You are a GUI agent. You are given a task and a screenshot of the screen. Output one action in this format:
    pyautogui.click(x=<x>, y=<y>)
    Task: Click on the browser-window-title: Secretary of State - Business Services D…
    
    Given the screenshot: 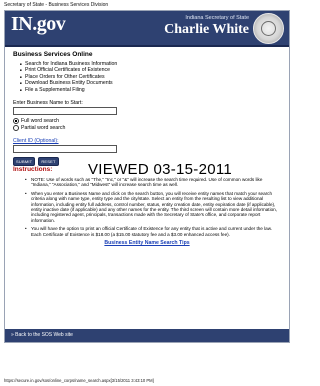 What is the action you would take?
    pyautogui.click(x=56, y=5)
    